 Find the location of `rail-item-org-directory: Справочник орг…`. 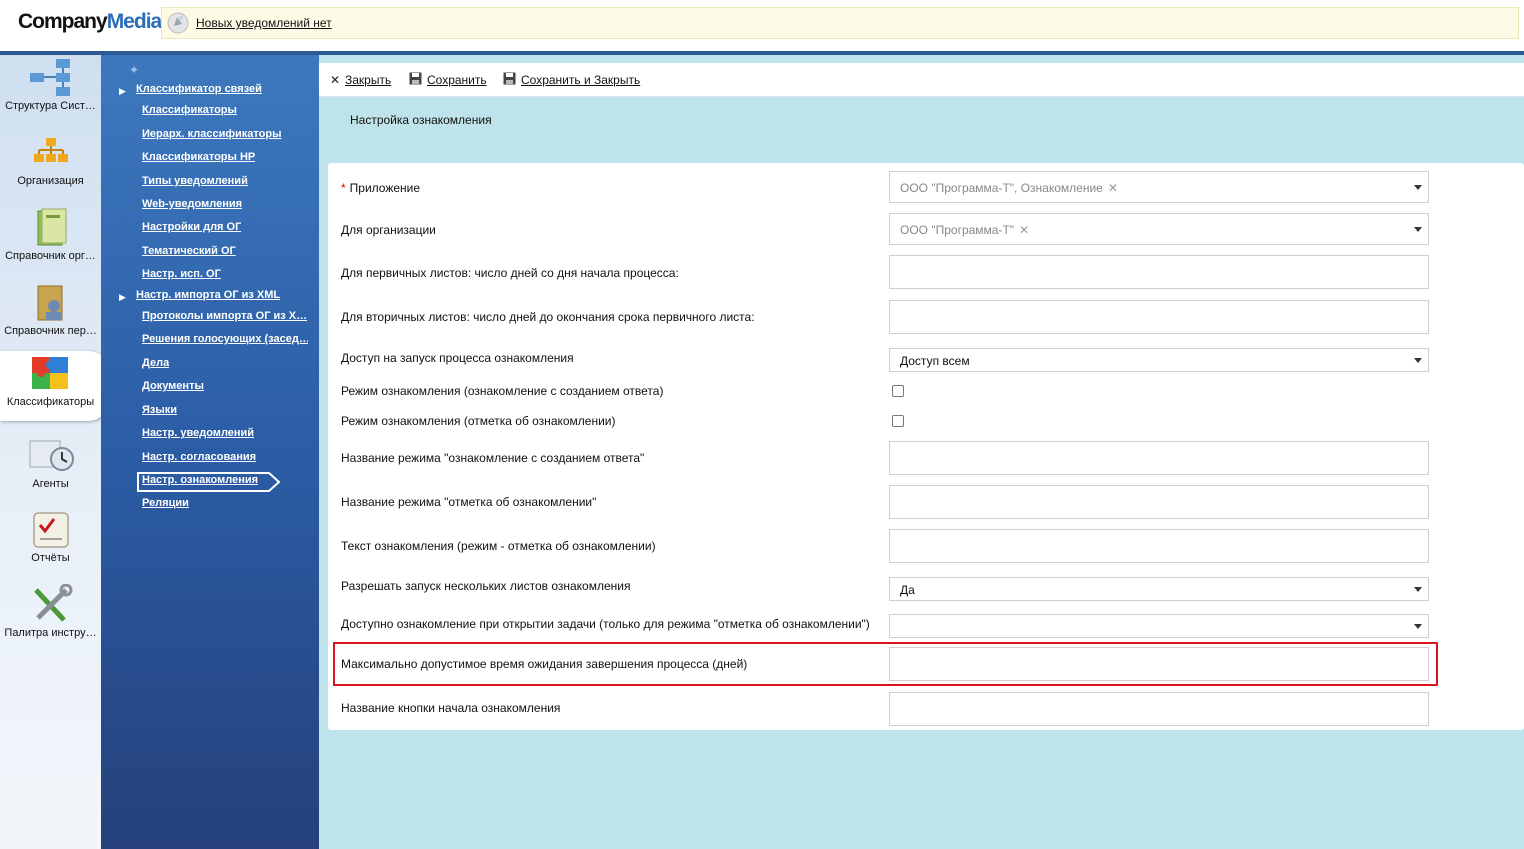

rail-item-org-directory: Справочник орг… is located at coordinates (50, 241).